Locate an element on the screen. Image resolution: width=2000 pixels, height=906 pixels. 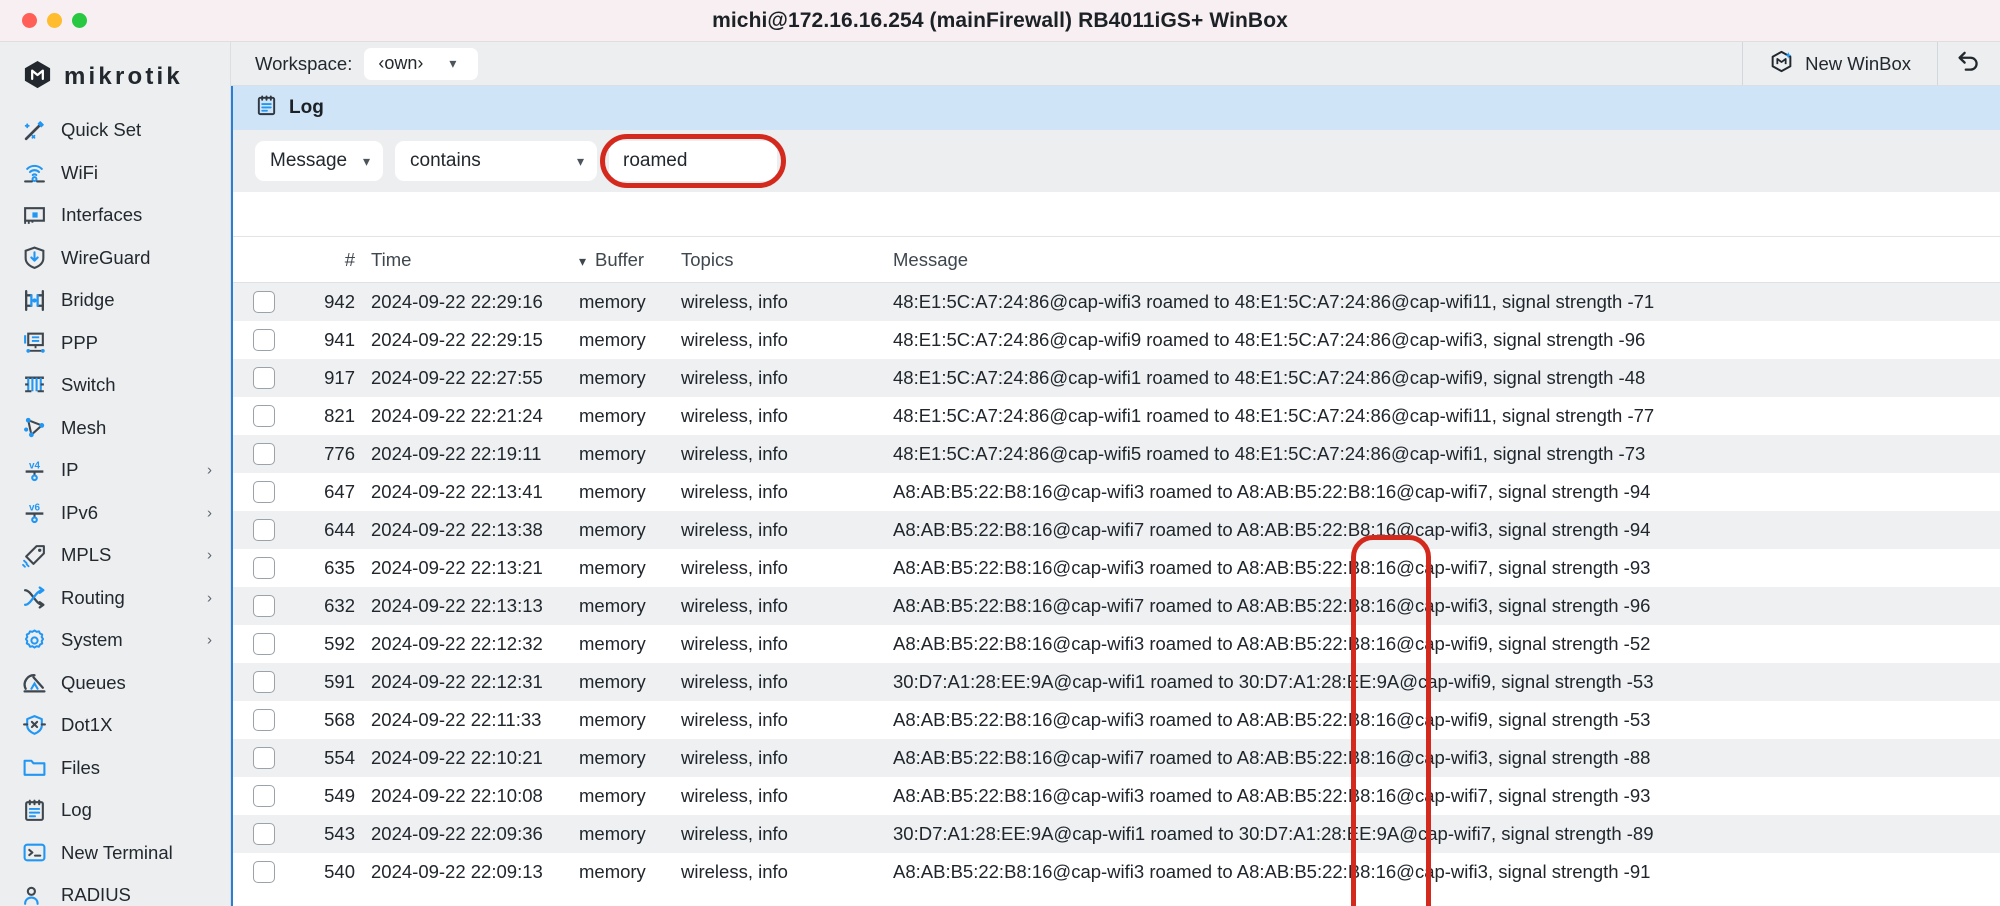
close-window-button is located at coordinates (29, 20).